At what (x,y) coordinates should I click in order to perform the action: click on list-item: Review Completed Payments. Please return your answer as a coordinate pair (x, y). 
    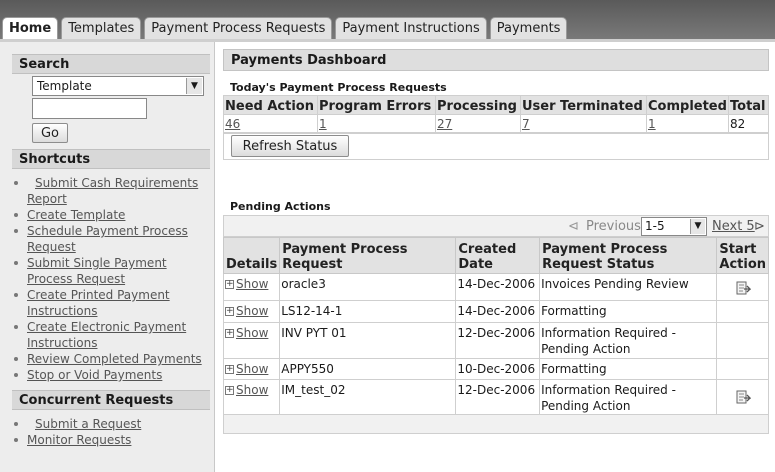
    Looking at the image, I should click on (112, 359).